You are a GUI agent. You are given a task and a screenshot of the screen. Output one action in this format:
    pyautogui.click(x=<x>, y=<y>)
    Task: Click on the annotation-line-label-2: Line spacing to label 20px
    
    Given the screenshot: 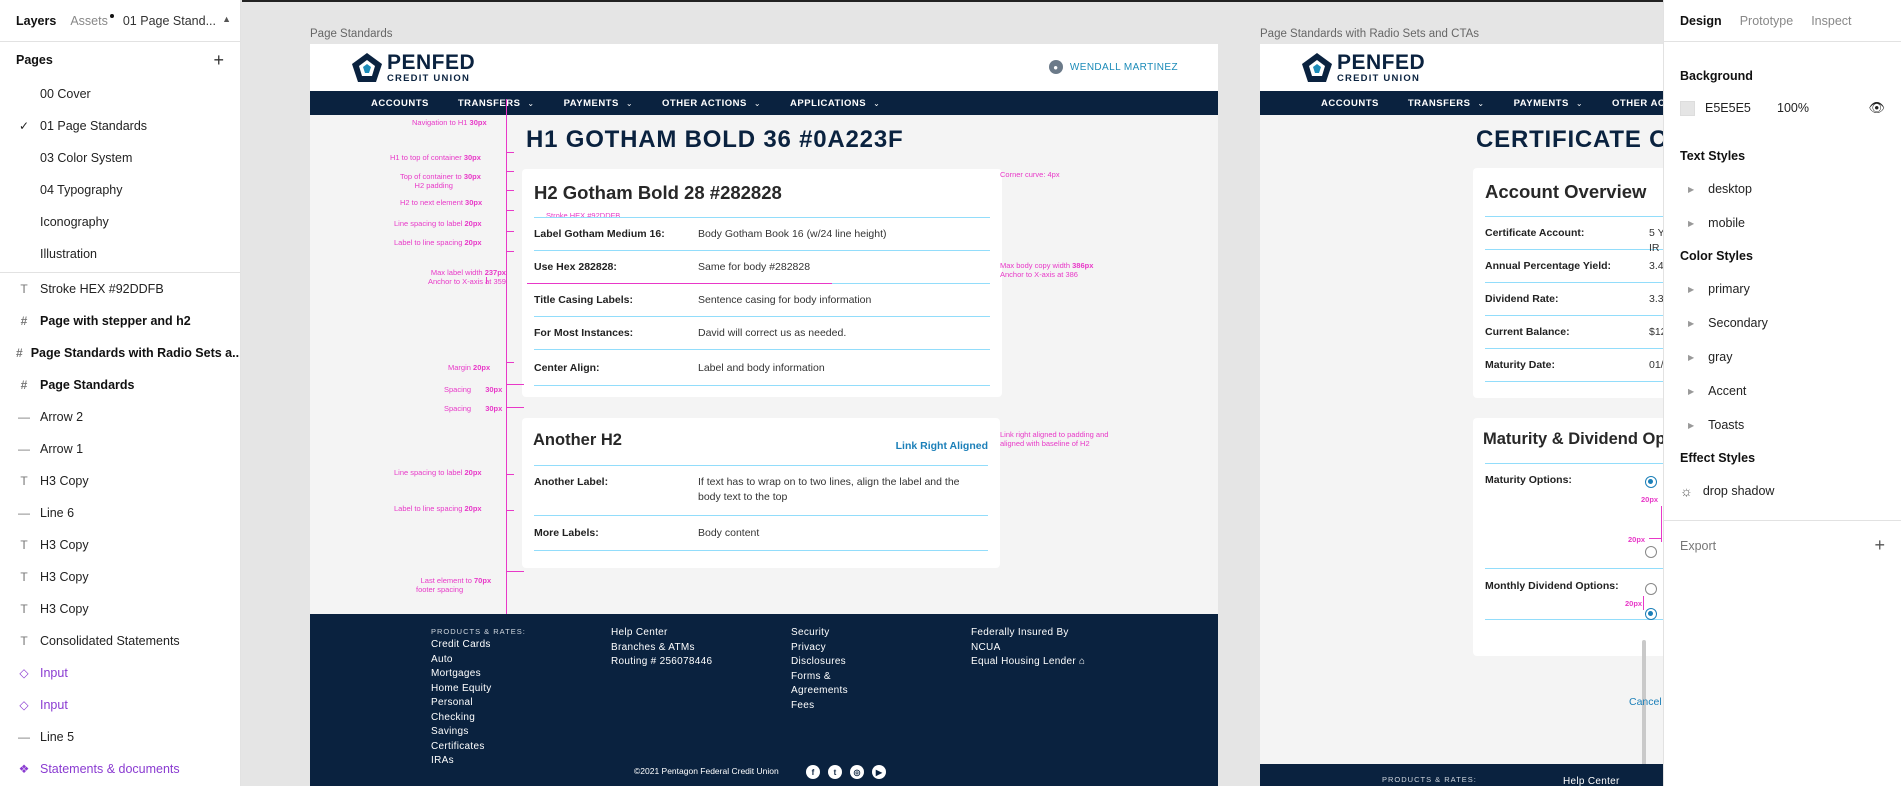 What is the action you would take?
    pyautogui.click(x=438, y=472)
    